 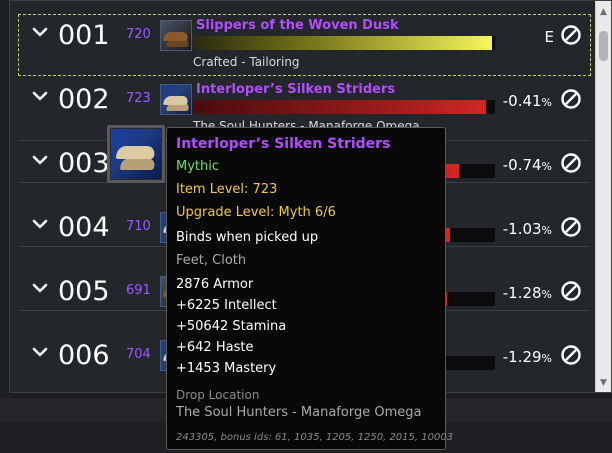 I want to click on score-delta: -1.29%, so click(x=527, y=357).